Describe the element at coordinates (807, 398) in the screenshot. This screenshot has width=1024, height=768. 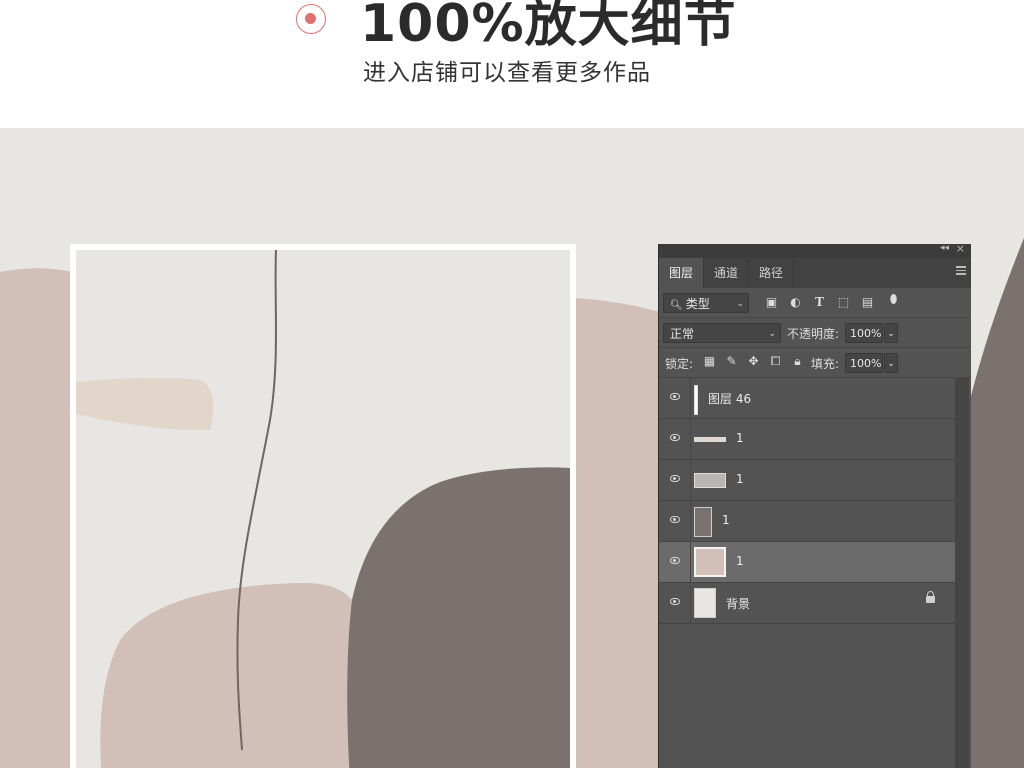
I see `layer-row: 图层 46` at that location.